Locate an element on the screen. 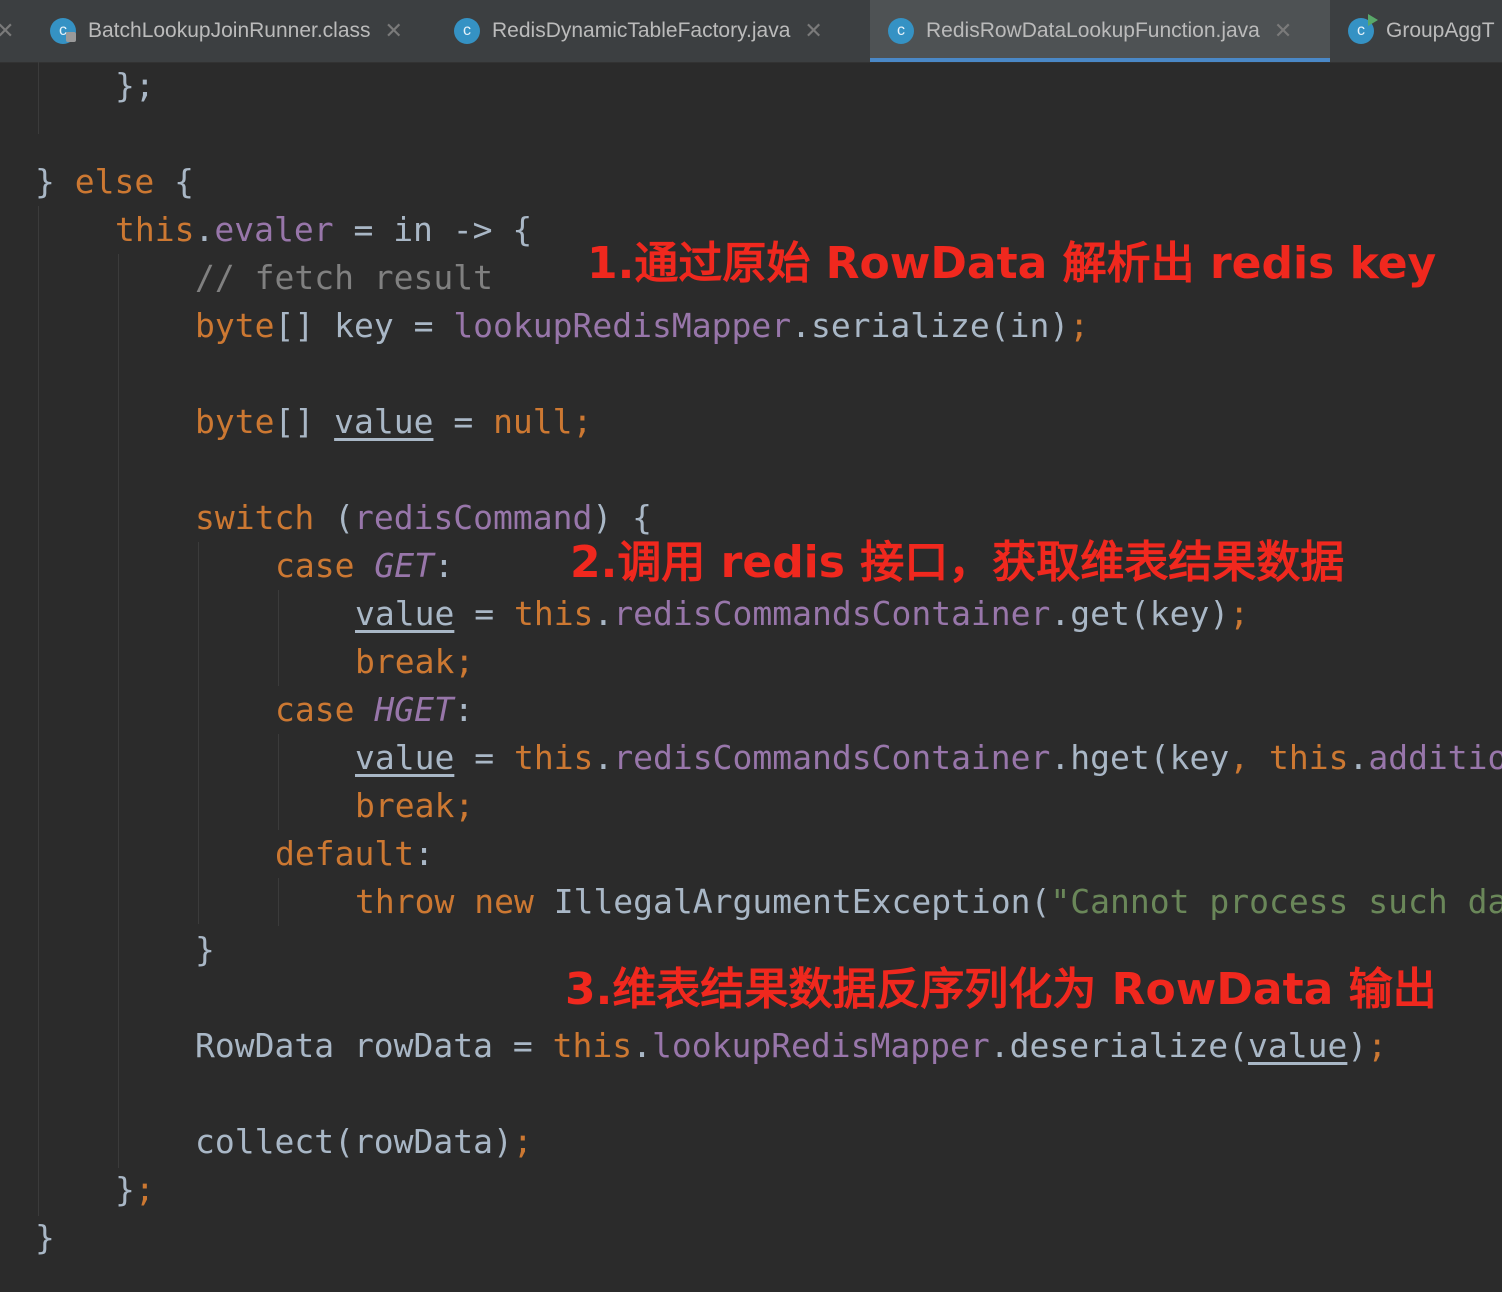 Image resolution: width=1502 pixels, height=1292 pixels. tab-label: BatchLookupJoinRunner.class is located at coordinates (229, 30).